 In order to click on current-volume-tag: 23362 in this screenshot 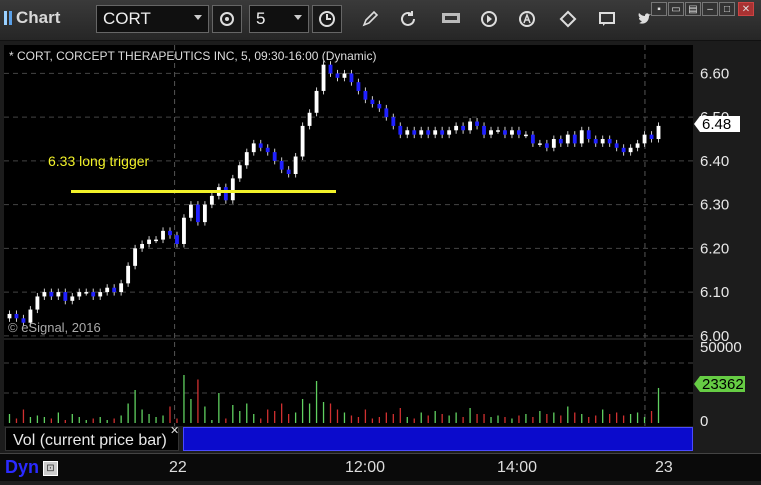, I will do `click(719, 384)`.